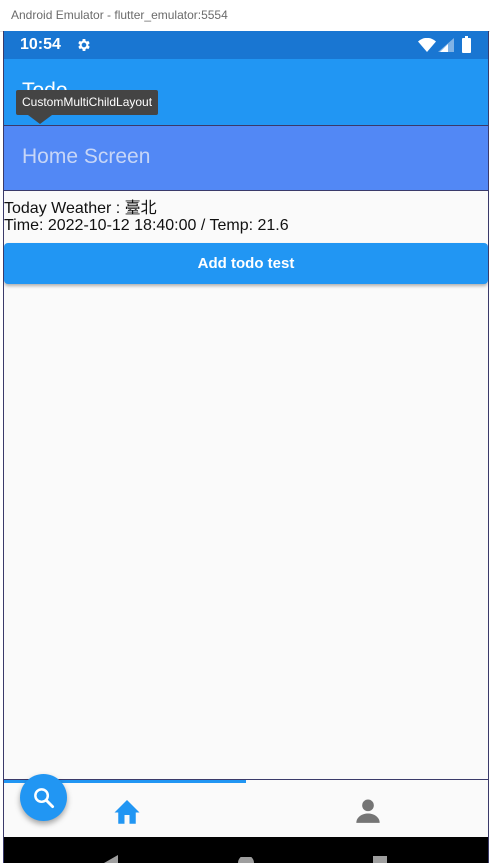  Describe the element at coordinates (246, 850) in the screenshot. I see `android-navigation-bar` at that location.